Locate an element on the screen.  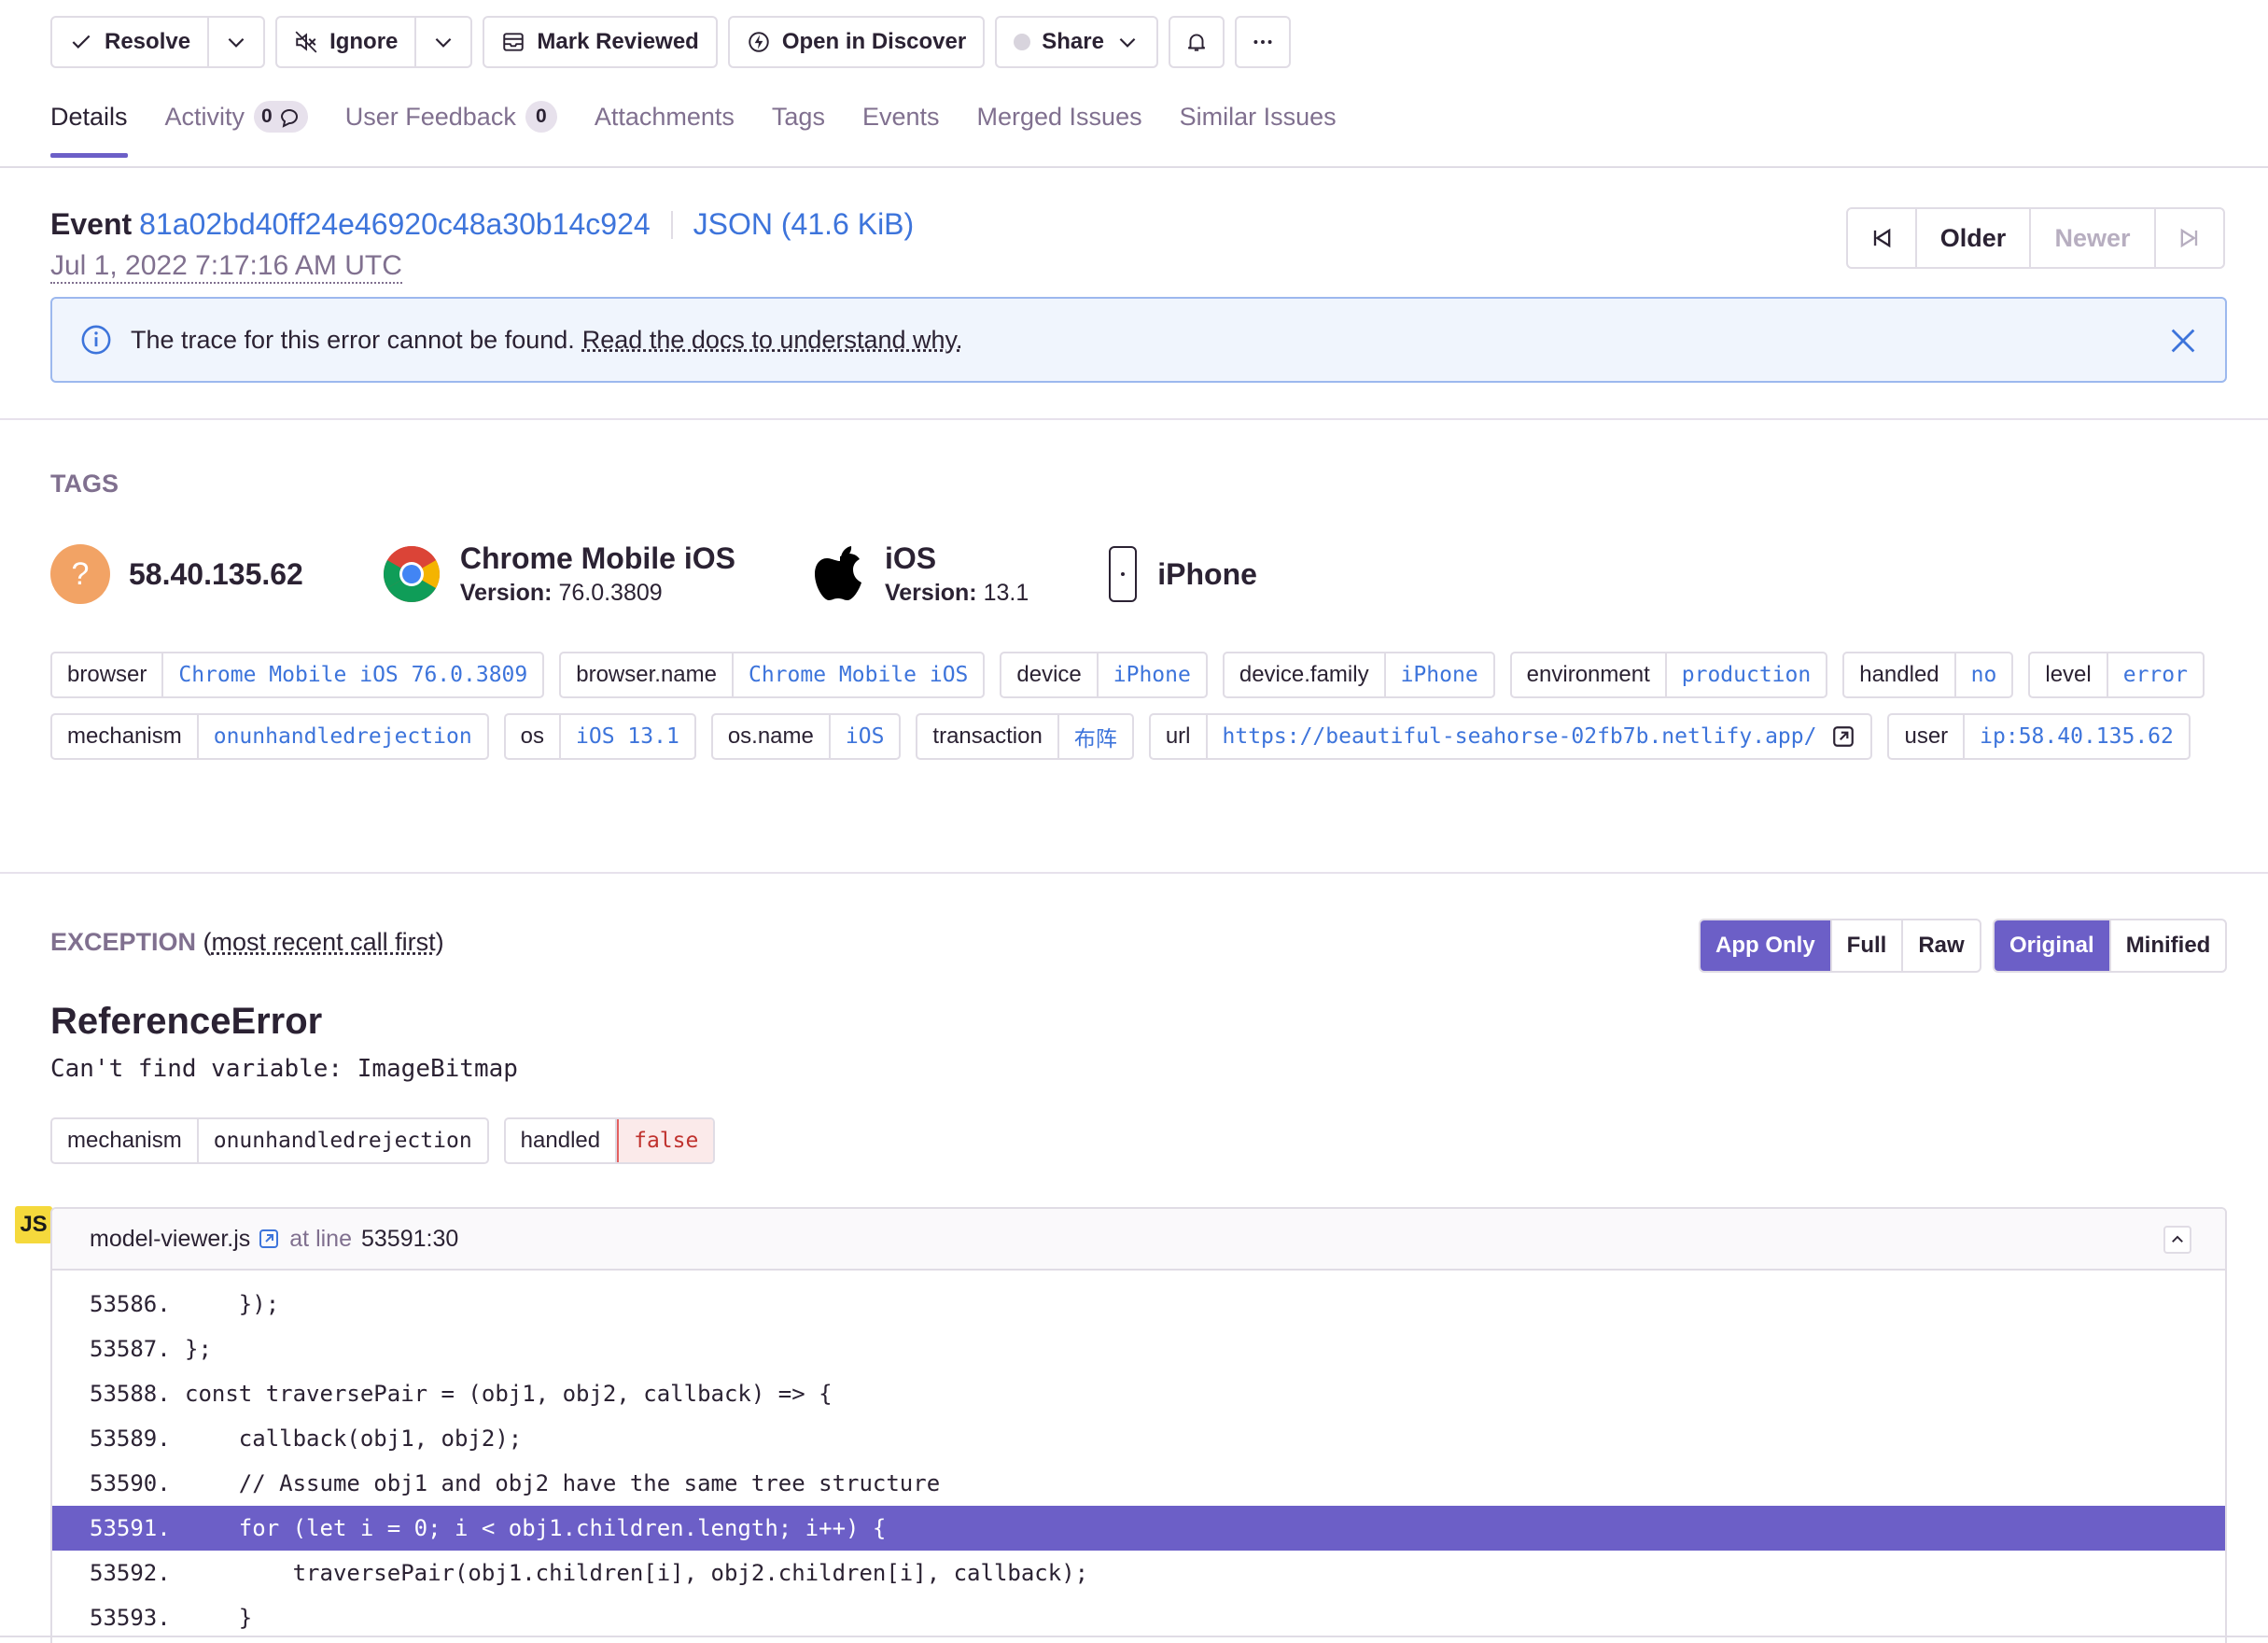
javascript-platform-icon: JS is located at coordinates (33, 1224).